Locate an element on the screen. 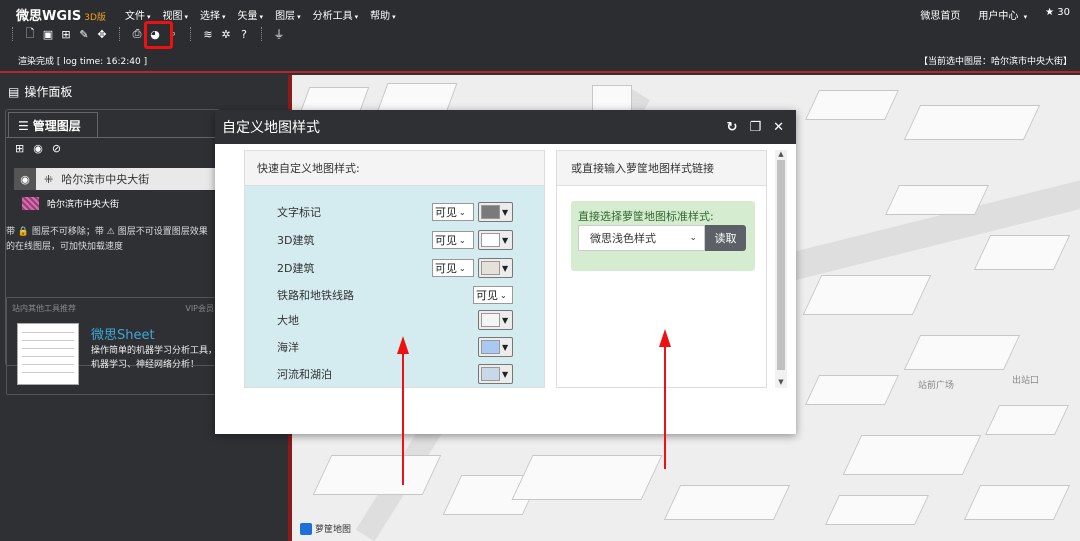 This screenshot has height=541, width=1080. menu-bar: 文件 ▾ 视图 ▾ 选择 ▾ 矢量 ▾ 图层 ▾ 分析工具 ▾ 帮助 ▾ is located at coordinates (260, 14).